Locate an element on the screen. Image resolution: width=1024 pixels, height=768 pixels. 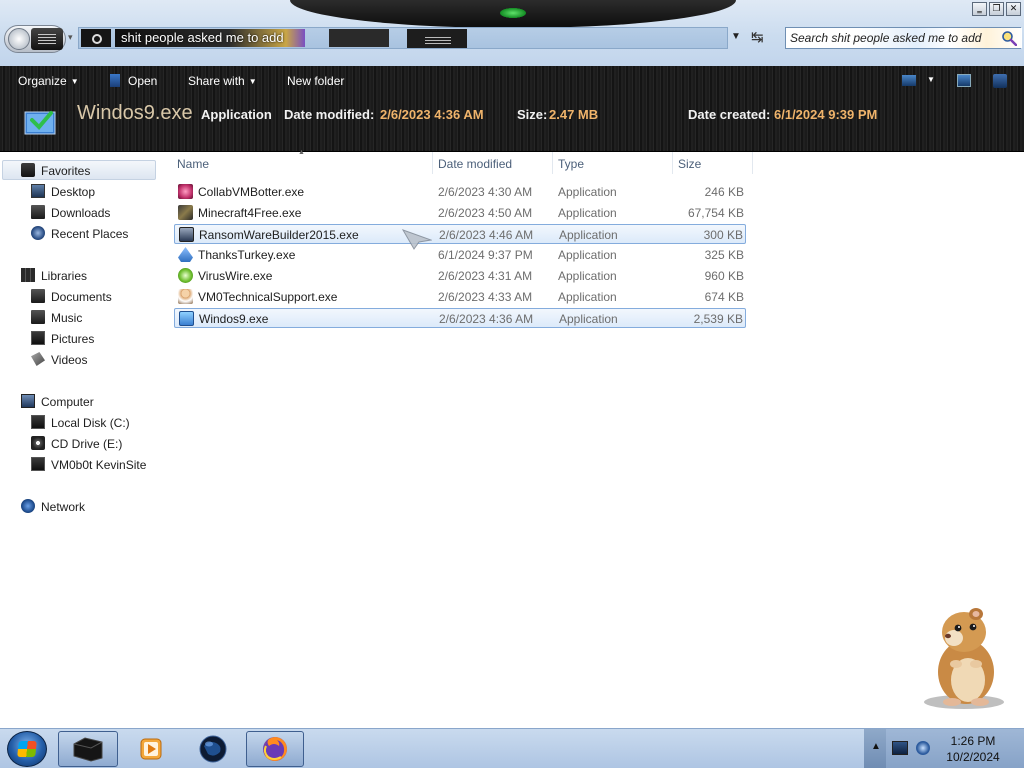
view-options-caret-icon: ▼ is located at coordinates (931, 79).